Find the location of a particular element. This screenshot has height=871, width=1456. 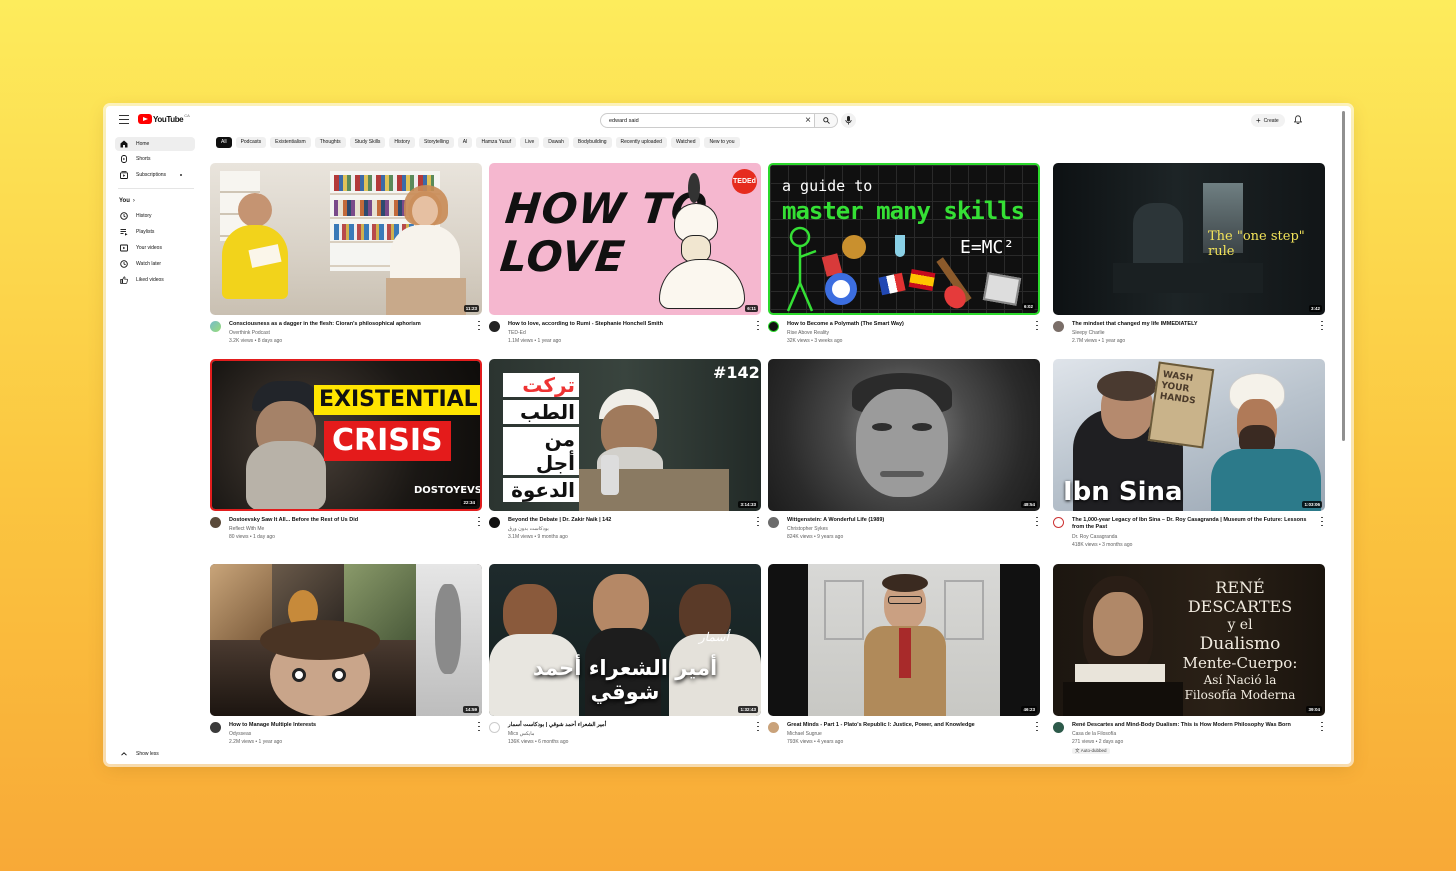

video-thumbnail: 11:23 is located at coordinates (346, 239).